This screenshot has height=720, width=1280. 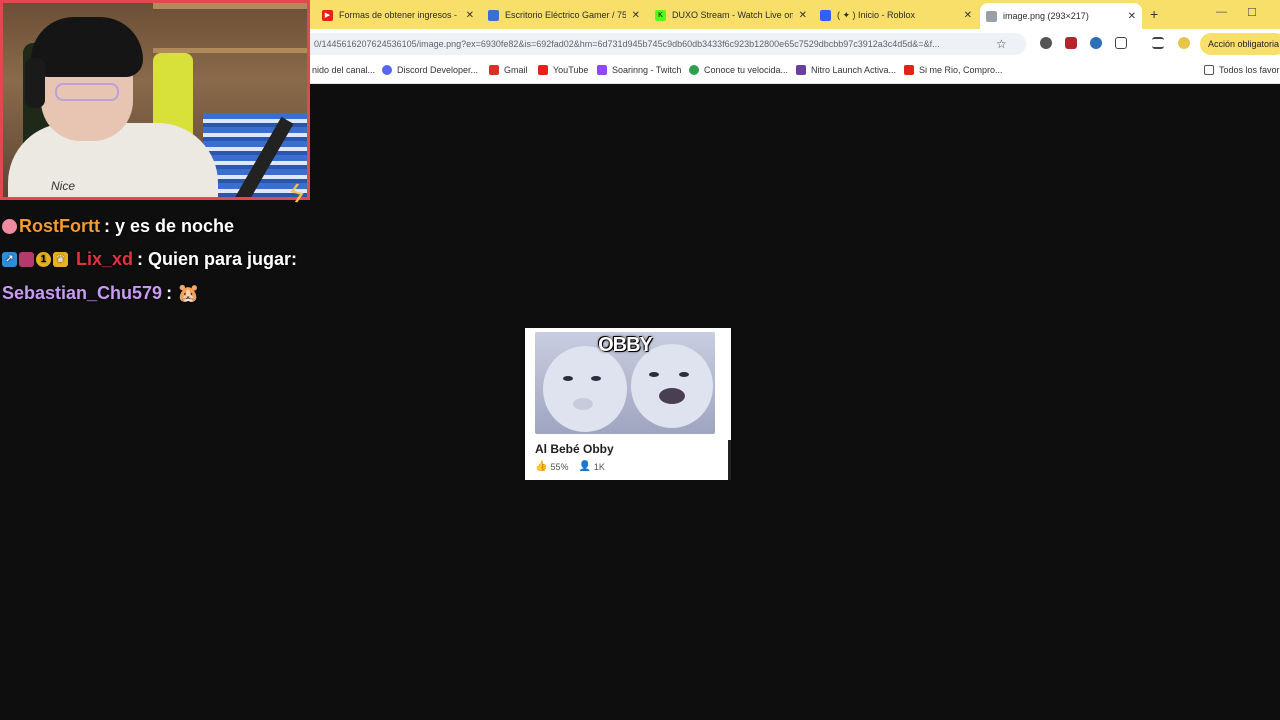 What do you see at coordinates (1240, 44) in the screenshot?
I see `action-required-button: Acción obligatoria` at bounding box center [1240, 44].